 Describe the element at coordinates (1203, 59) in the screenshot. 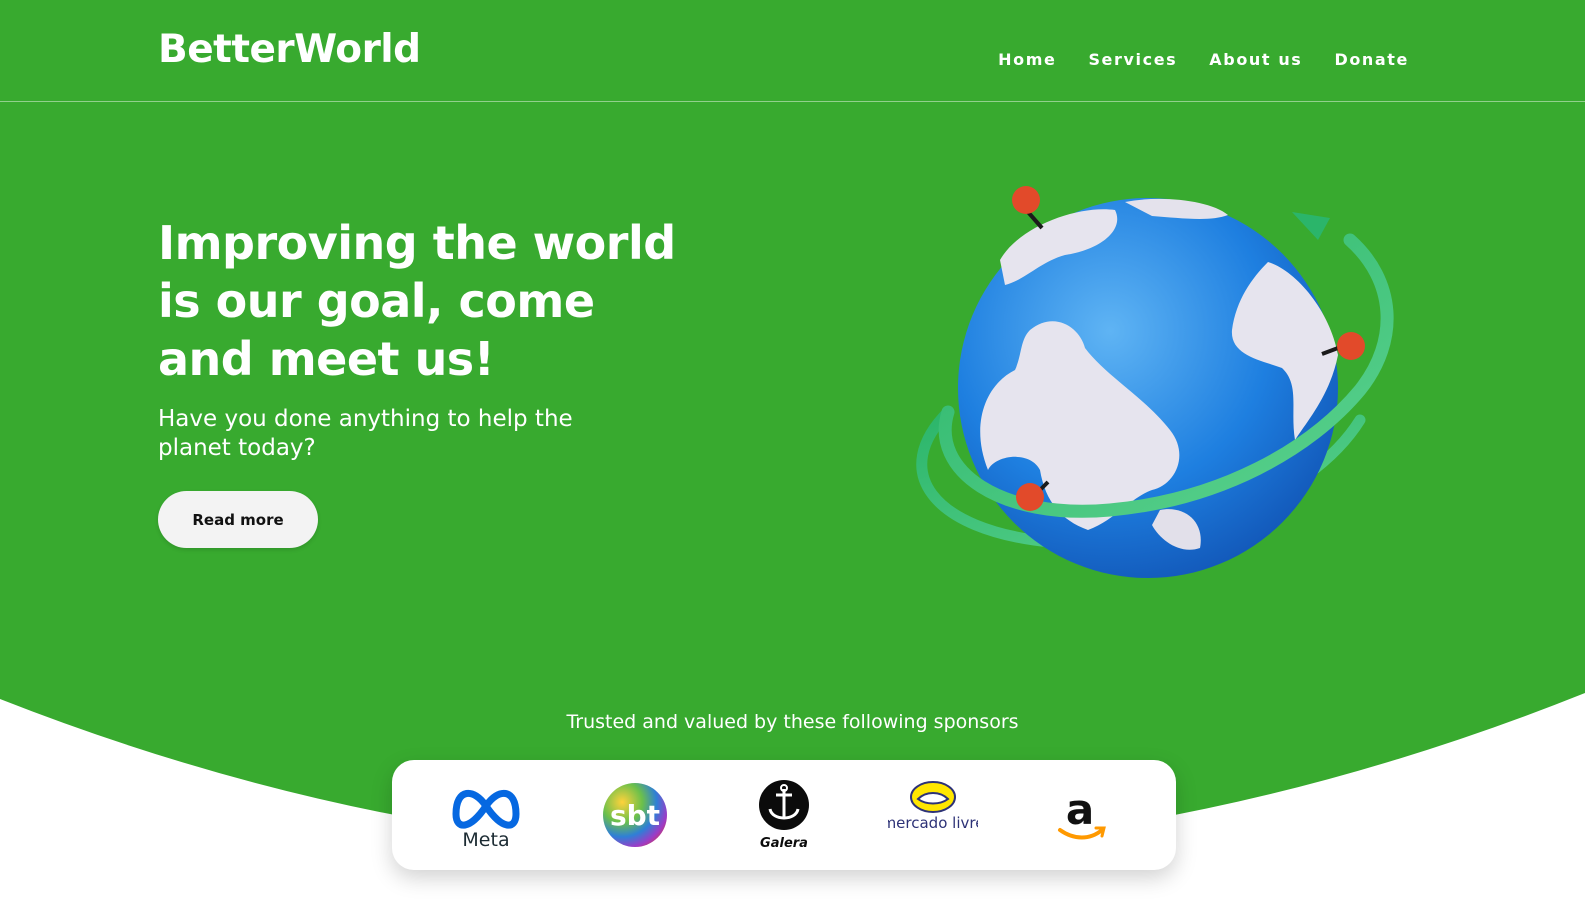

I see `main-nav: Home Services About us Donate` at that location.